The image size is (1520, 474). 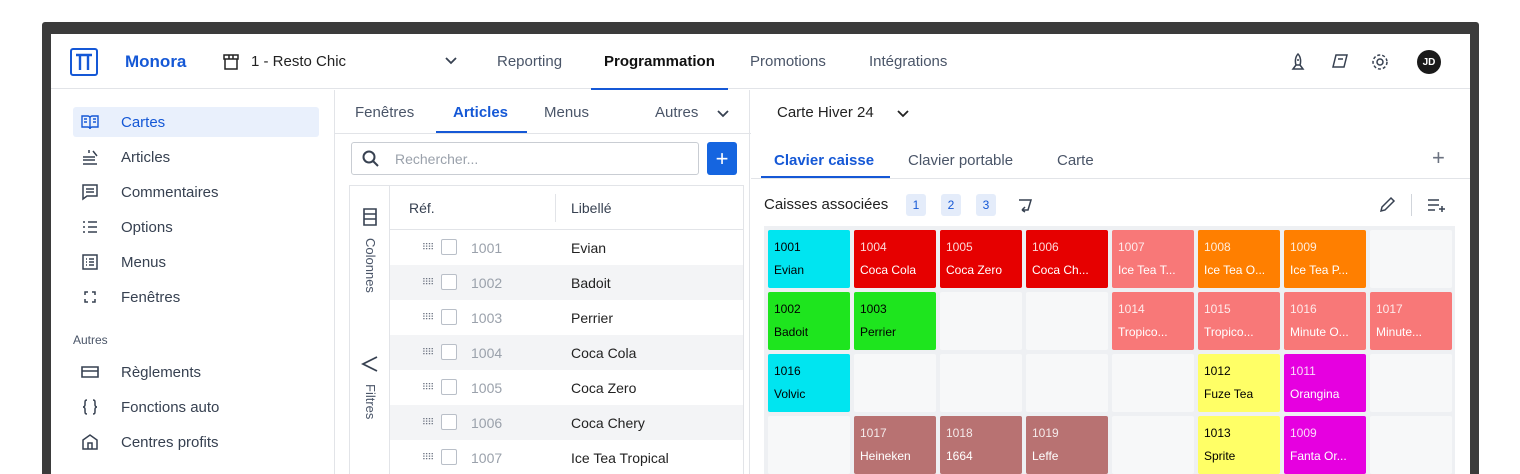 I want to click on sidebar-item-cartes: Cartes, so click(x=196, y=122).